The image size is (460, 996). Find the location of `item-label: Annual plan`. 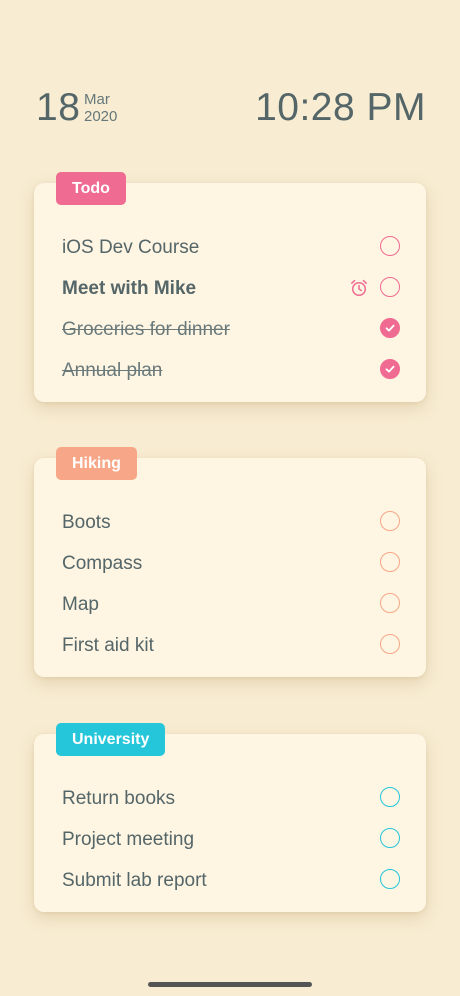

item-label: Annual plan is located at coordinates (112, 370).